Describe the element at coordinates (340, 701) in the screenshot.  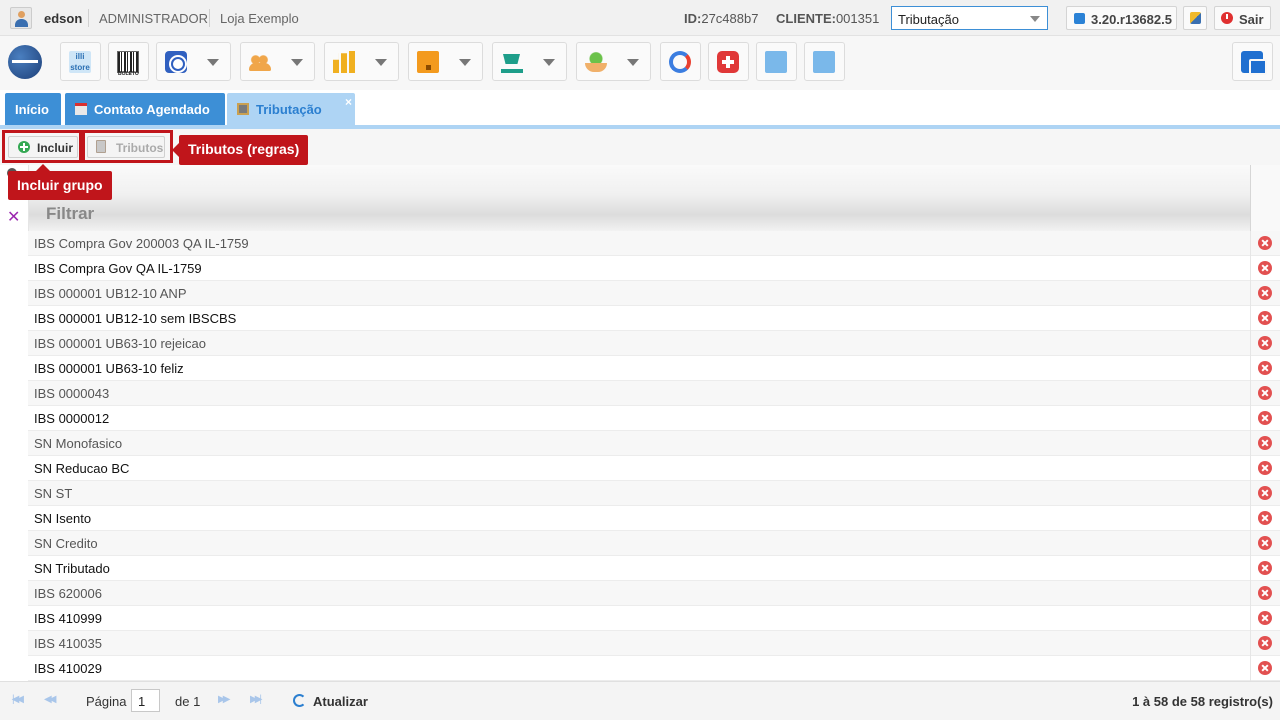
I see `refresh-button: Atualizar` at that location.